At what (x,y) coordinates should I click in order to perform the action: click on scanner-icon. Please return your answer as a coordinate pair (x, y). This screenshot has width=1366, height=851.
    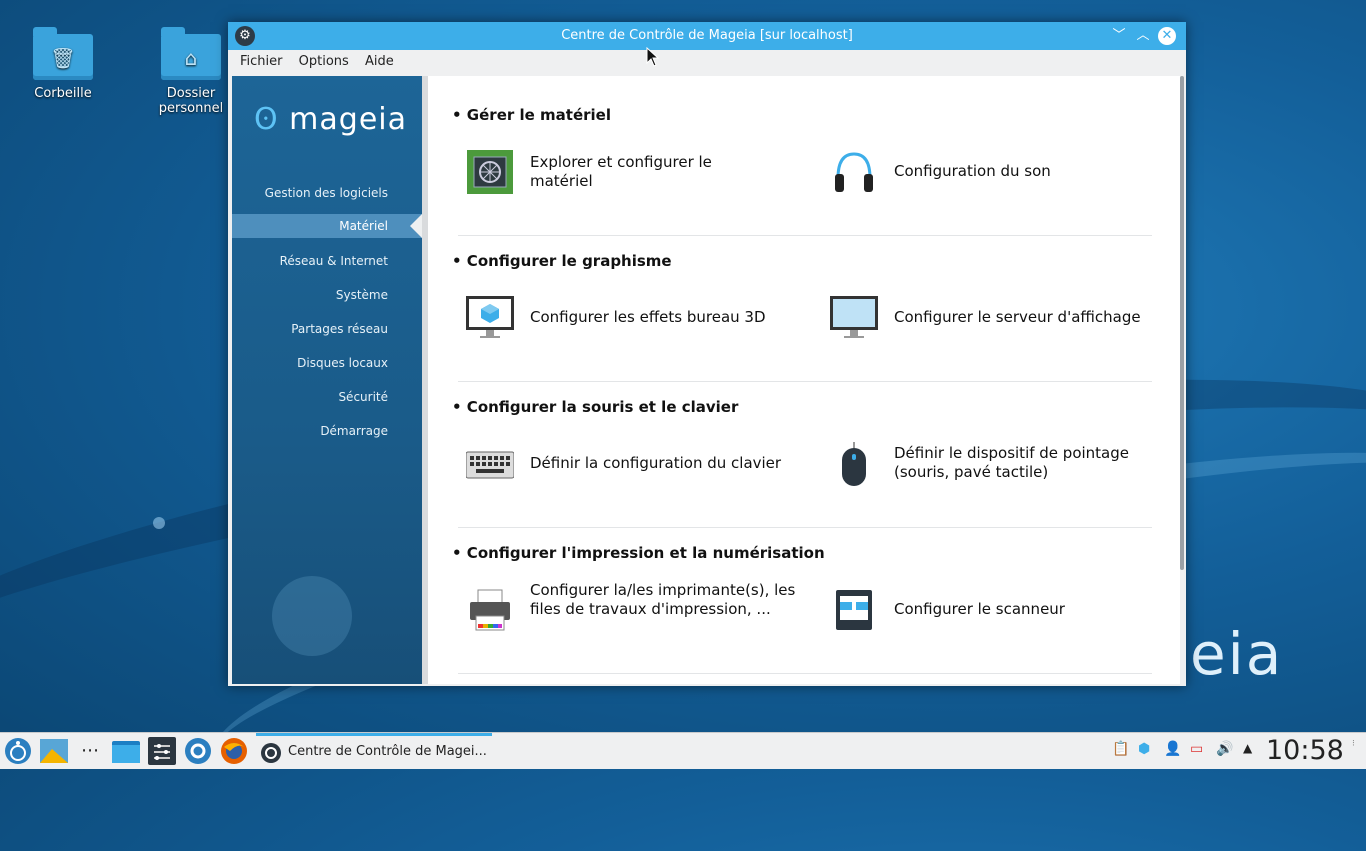
    Looking at the image, I should click on (854, 610).